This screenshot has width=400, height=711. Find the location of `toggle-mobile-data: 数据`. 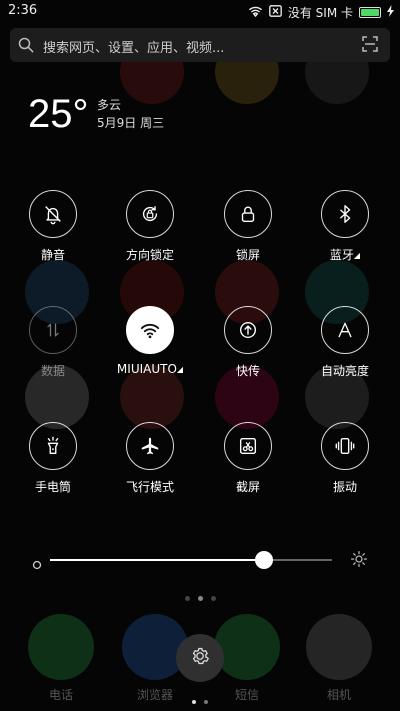

toggle-mobile-data: 数据 is located at coordinates (53, 342).